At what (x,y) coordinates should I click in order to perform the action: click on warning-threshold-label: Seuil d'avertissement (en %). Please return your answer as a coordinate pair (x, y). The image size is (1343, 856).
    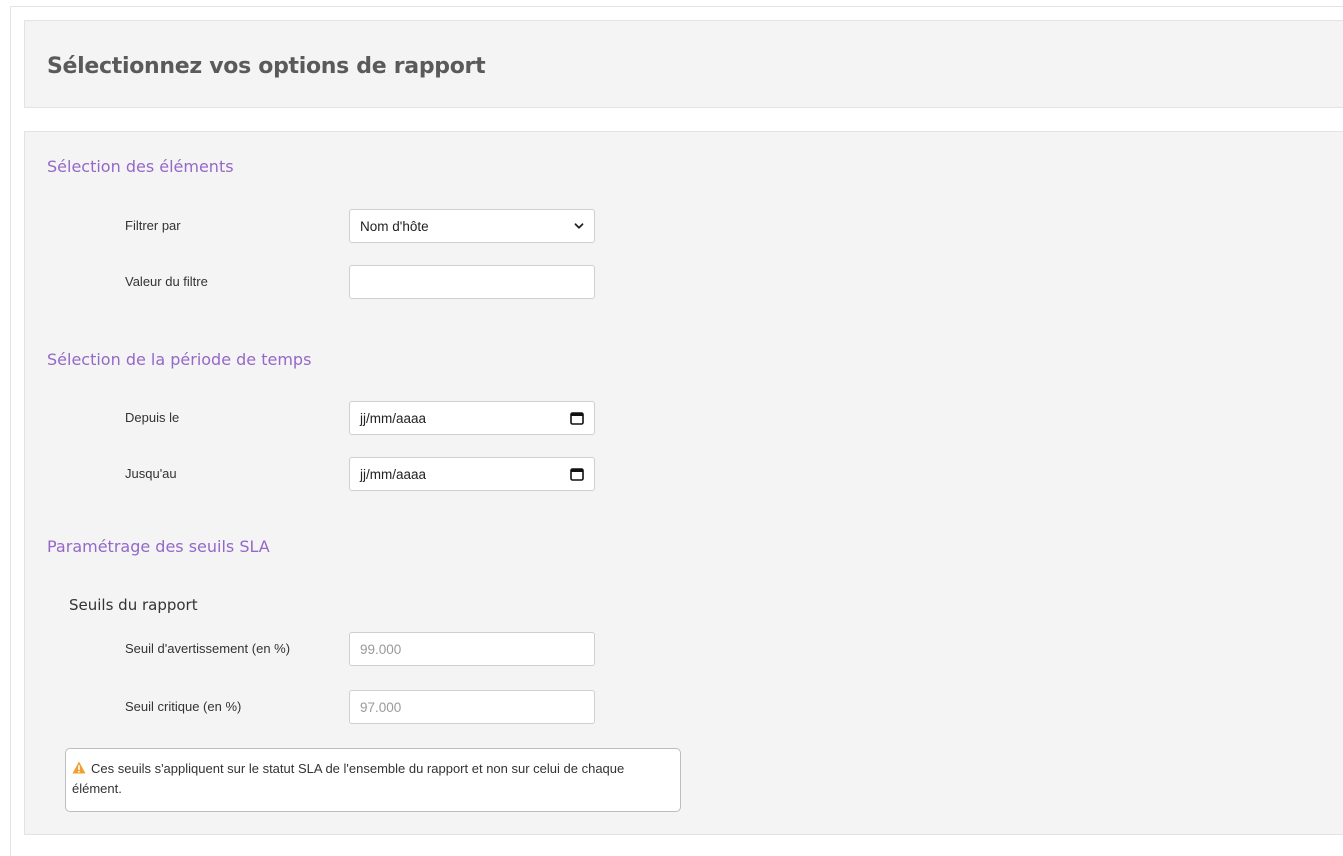
    Looking at the image, I should click on (208, 648).